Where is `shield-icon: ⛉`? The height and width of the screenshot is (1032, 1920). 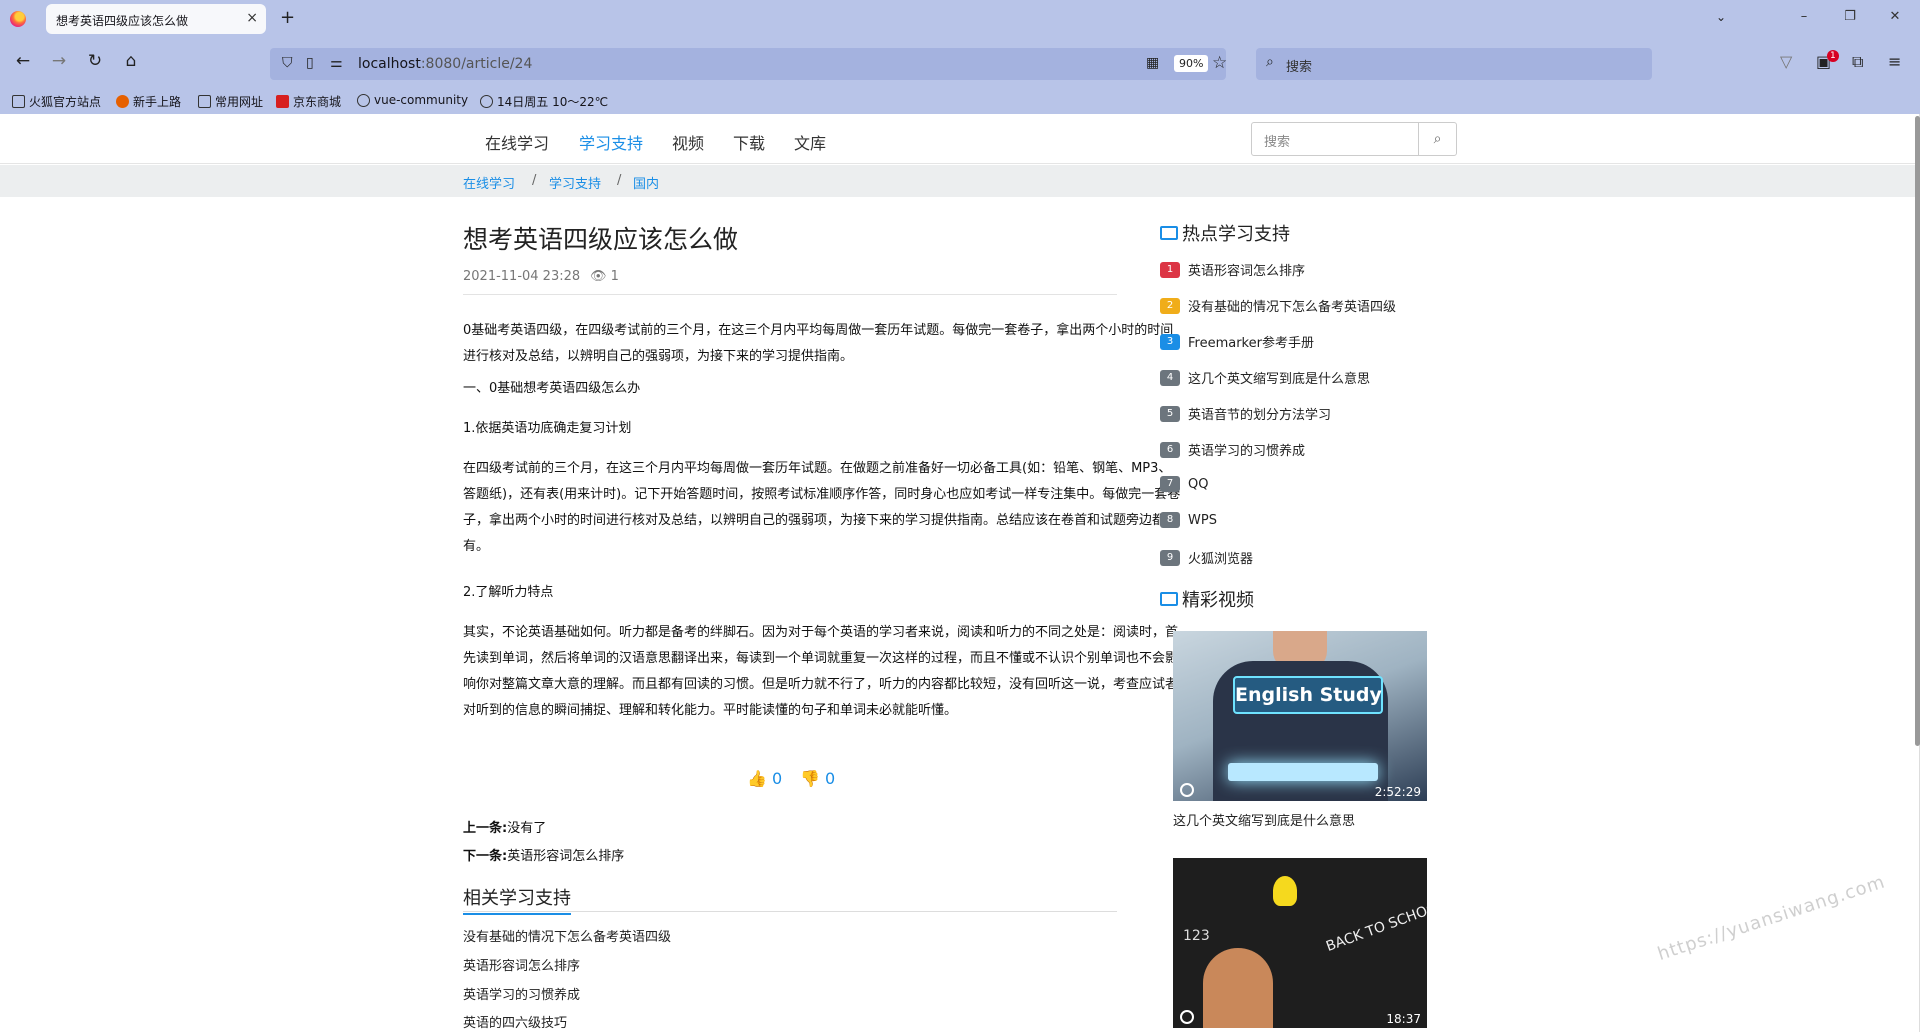
shield-icon: ⛉ is located at coordinates (287, 63).